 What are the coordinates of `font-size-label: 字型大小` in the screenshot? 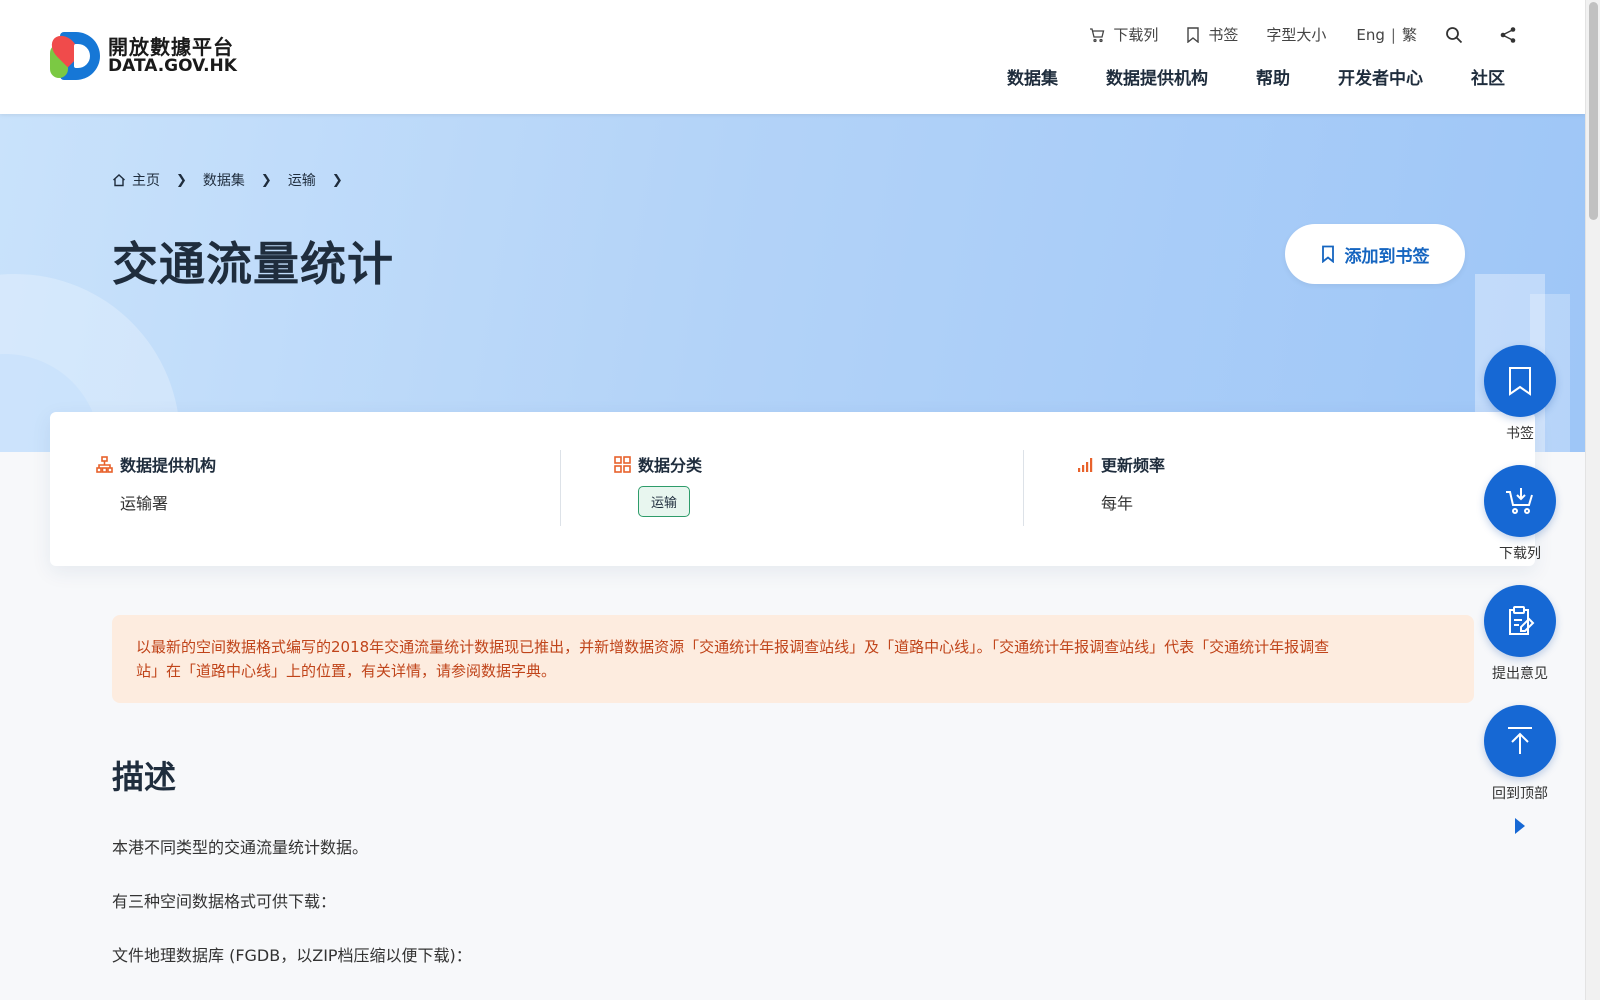 It's located at (1296, 35).